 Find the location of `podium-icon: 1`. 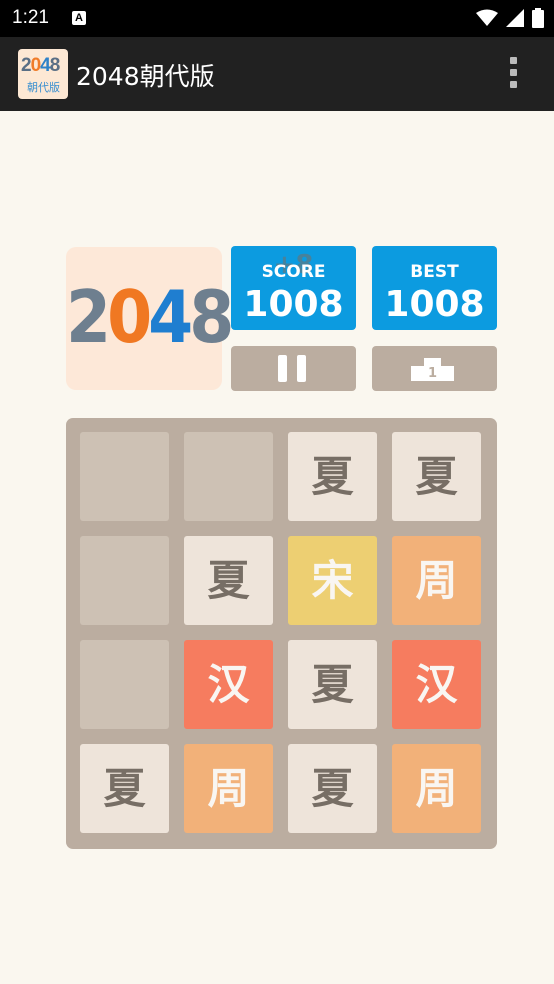

podium-icon: 1 is located at coordinates (432, 369).